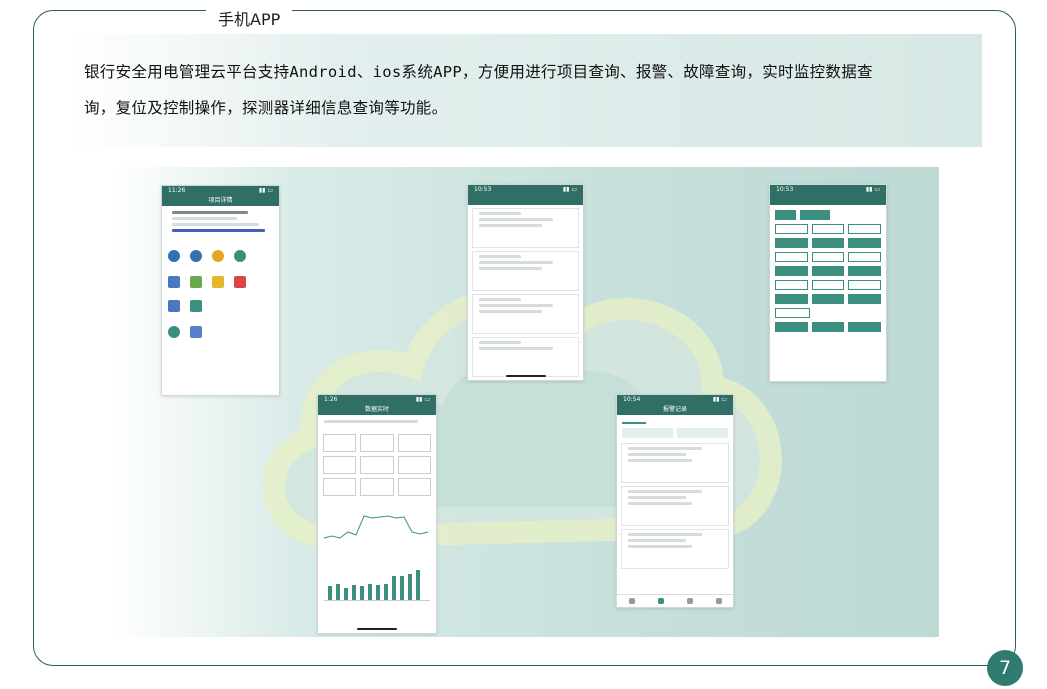  Describe the element at coordinates (675, 420) in the screenshot. I see `tab-bar` at that location.